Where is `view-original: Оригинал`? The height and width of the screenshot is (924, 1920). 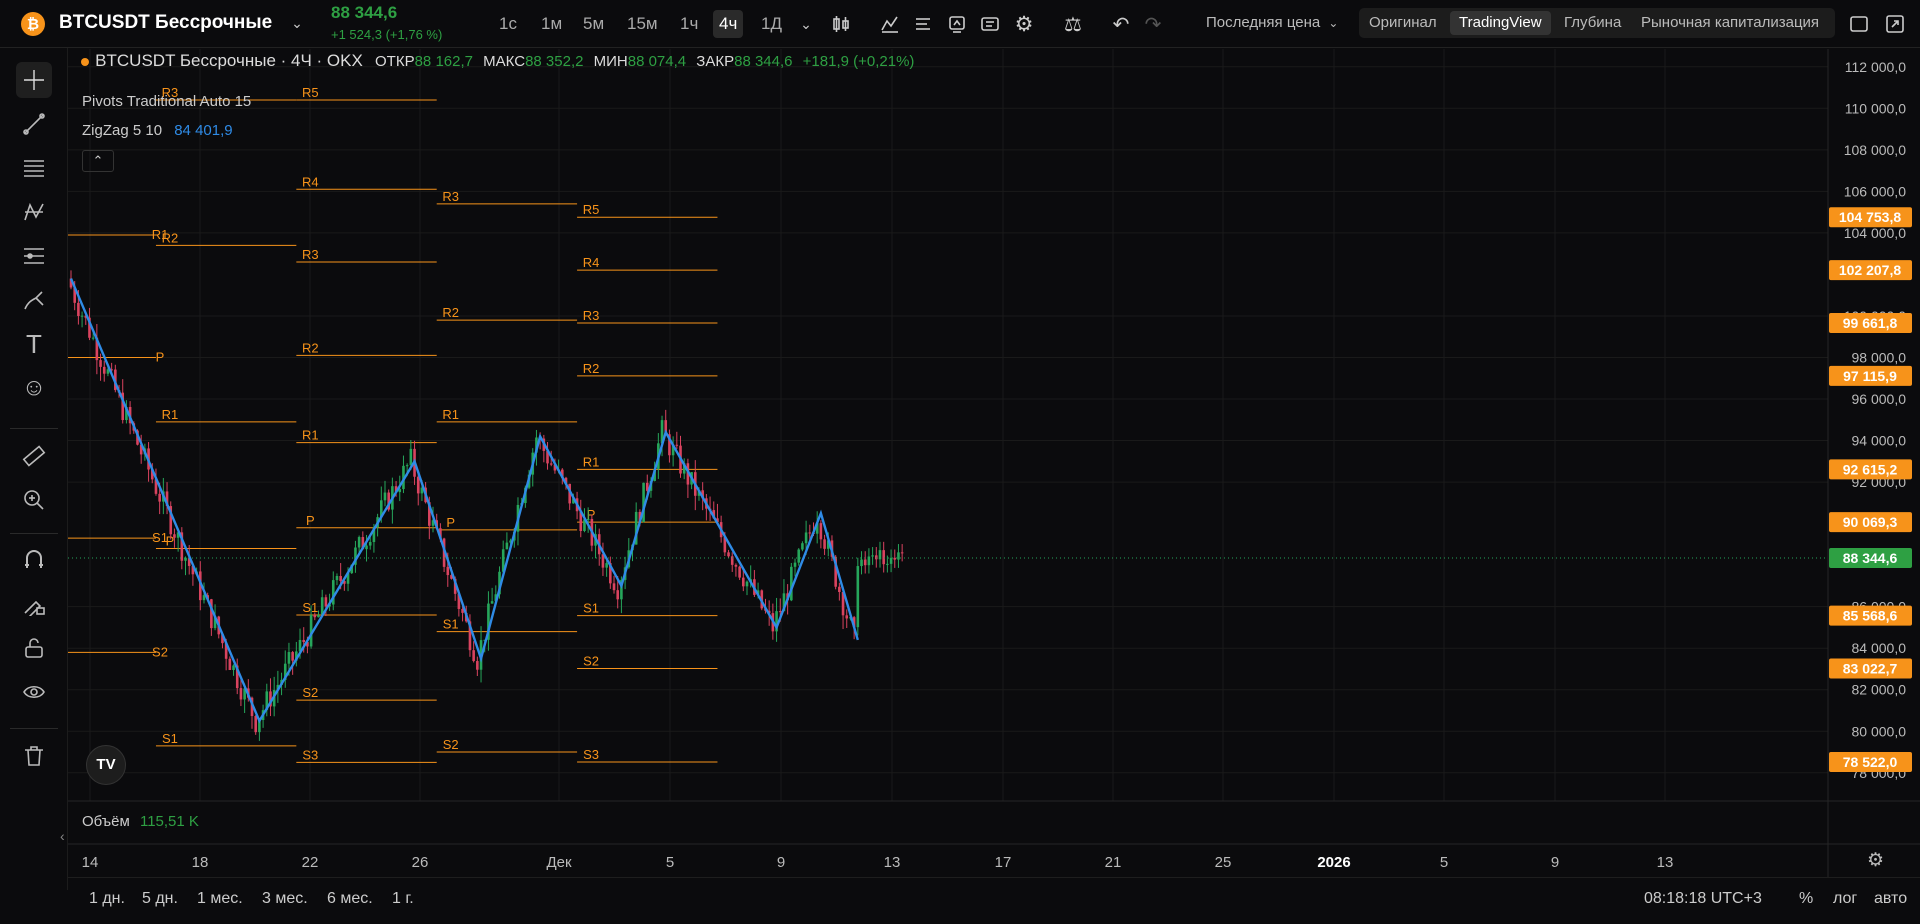
view-original: Оригинал is located at coordinates (1403, 22).